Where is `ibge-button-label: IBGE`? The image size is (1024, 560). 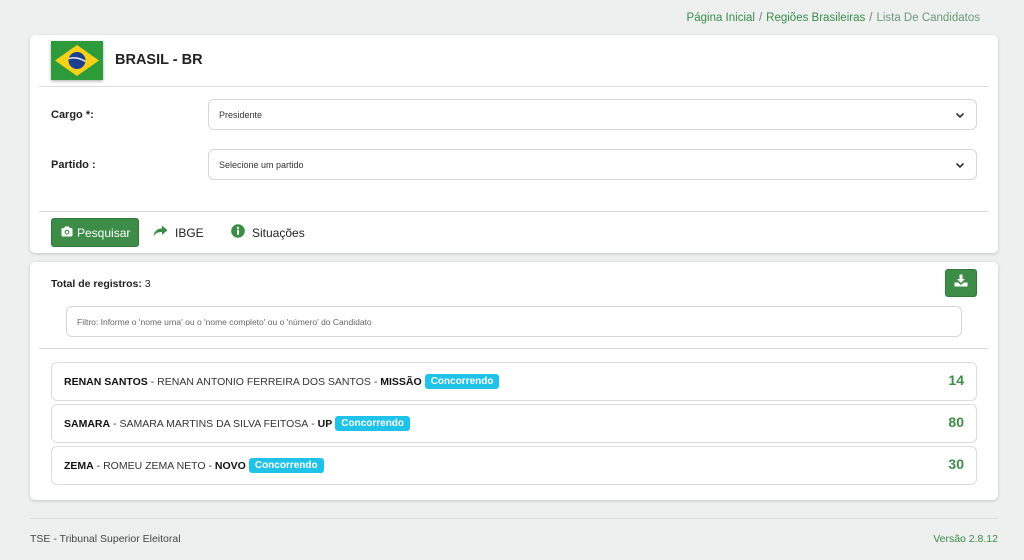 ibge-button-label: IBGE is located at coordinates (189, 232).